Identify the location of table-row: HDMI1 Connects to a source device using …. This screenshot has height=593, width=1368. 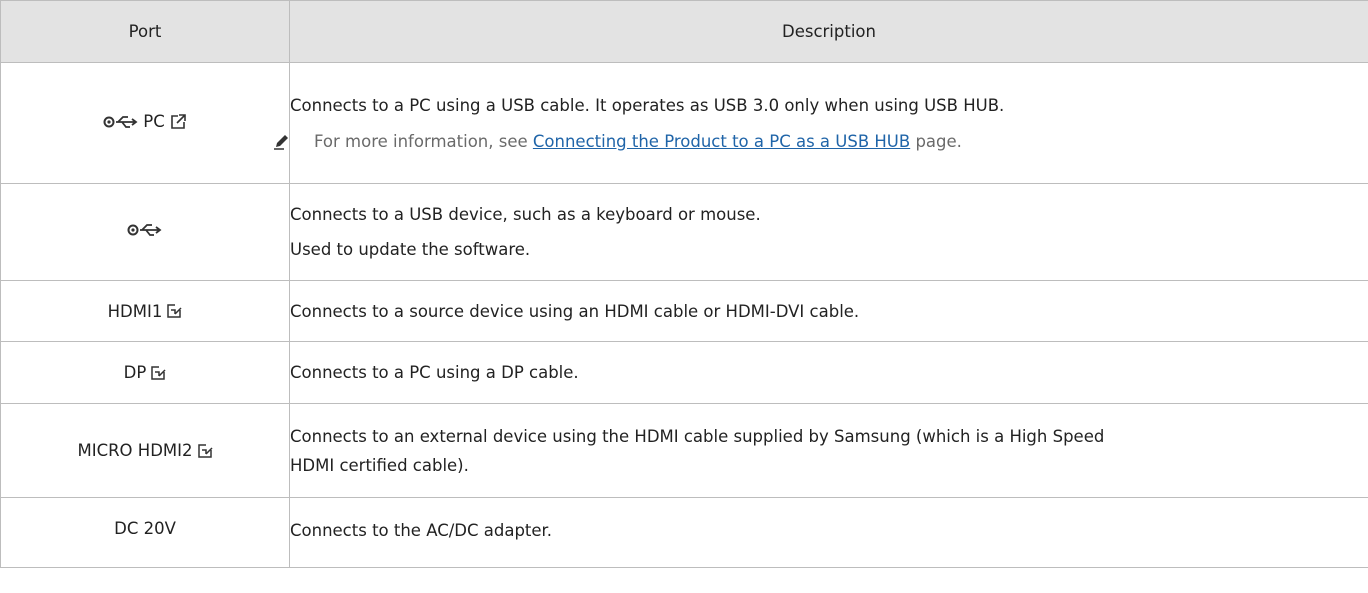
(684, 311).